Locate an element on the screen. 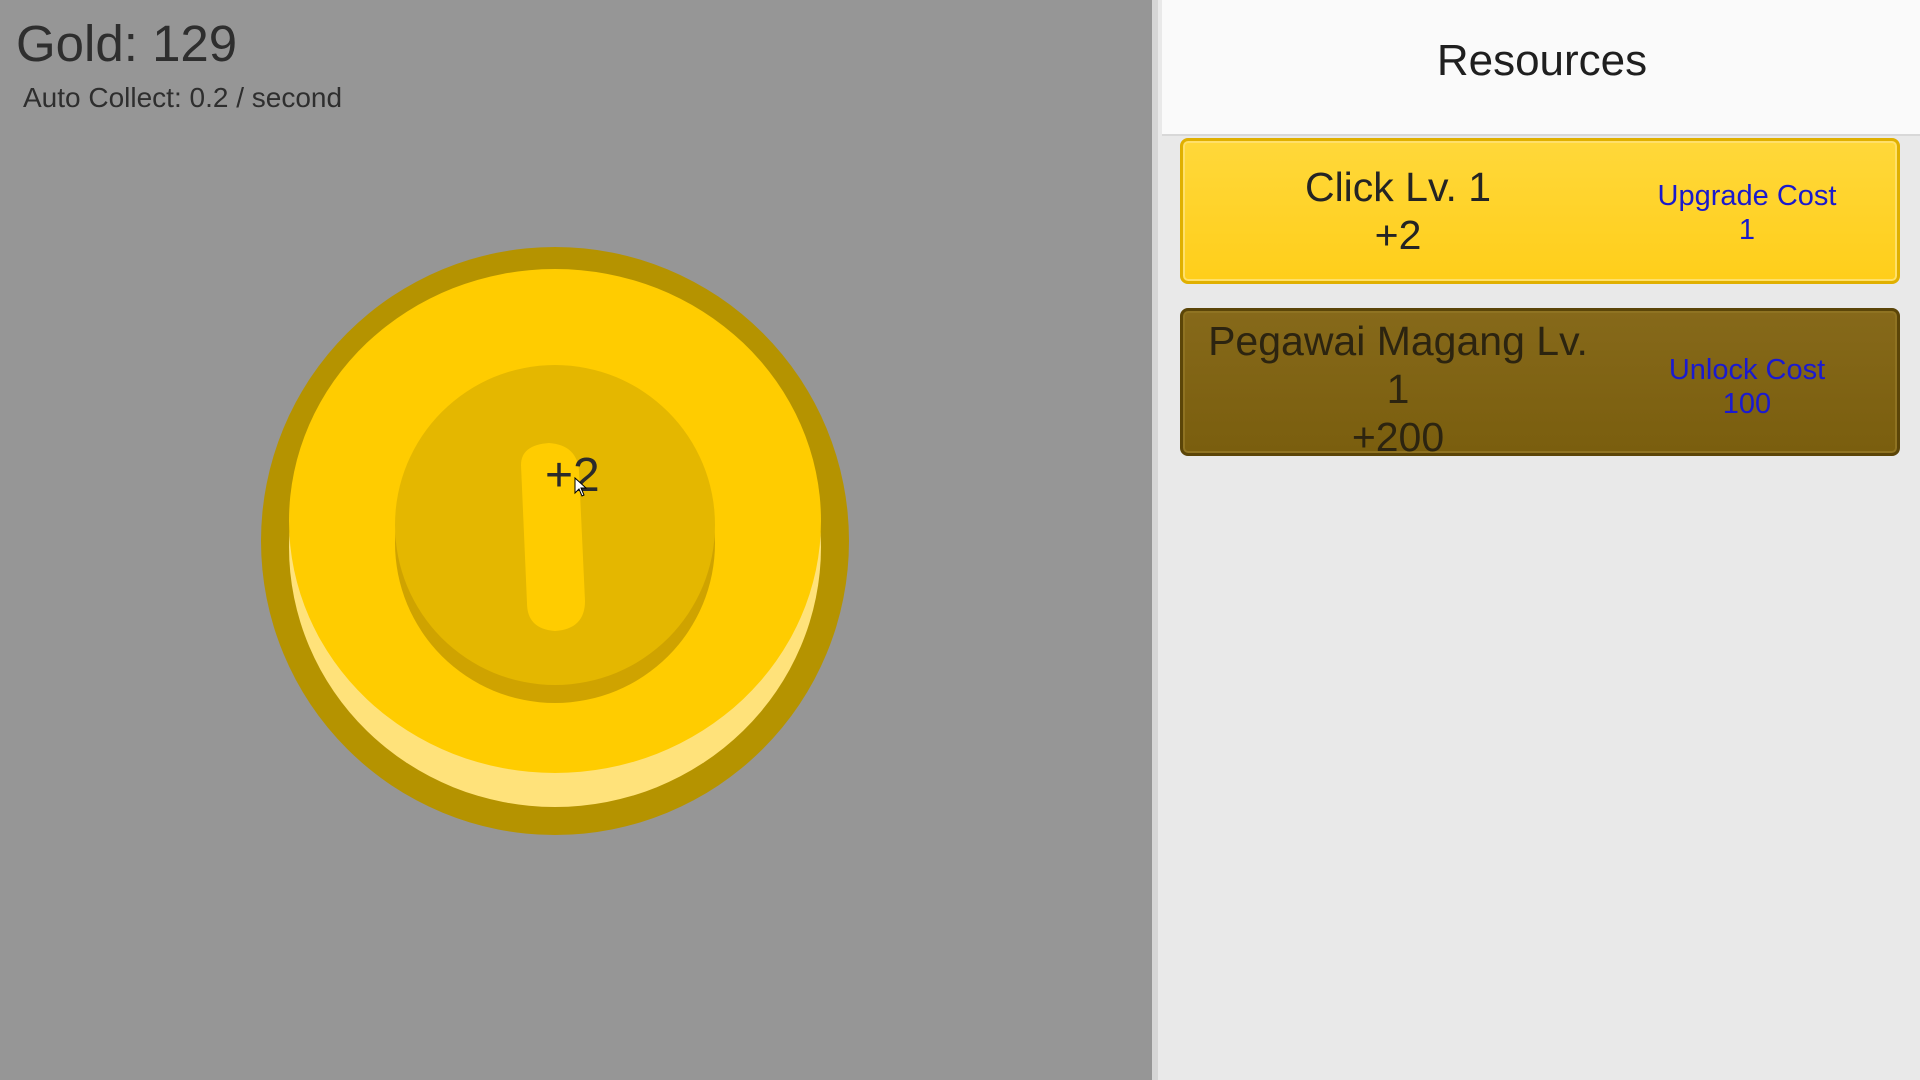 The image size is (1920, 1080). cost-label: Upgrade Cost is located at coordinates (1747, 196).